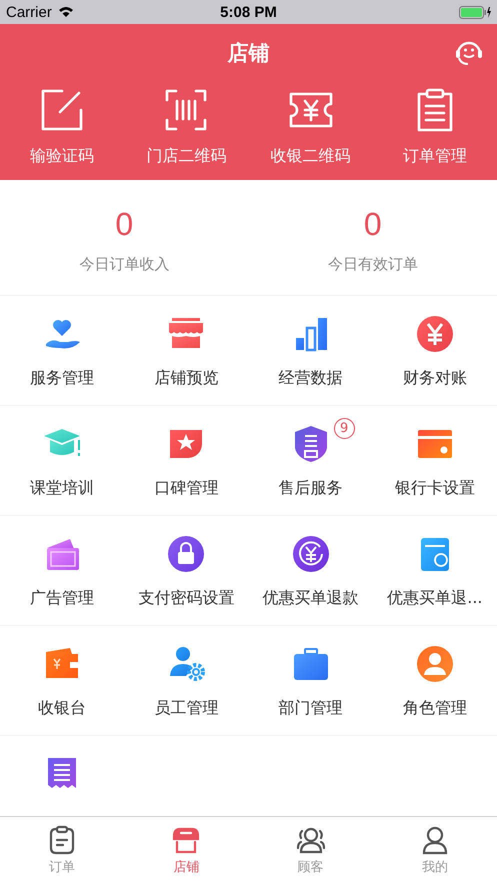 This screenshot has width=497, height=883. Describe the element at coordinates (434, 664) in the screenshot. I see `person-icon` at that location.